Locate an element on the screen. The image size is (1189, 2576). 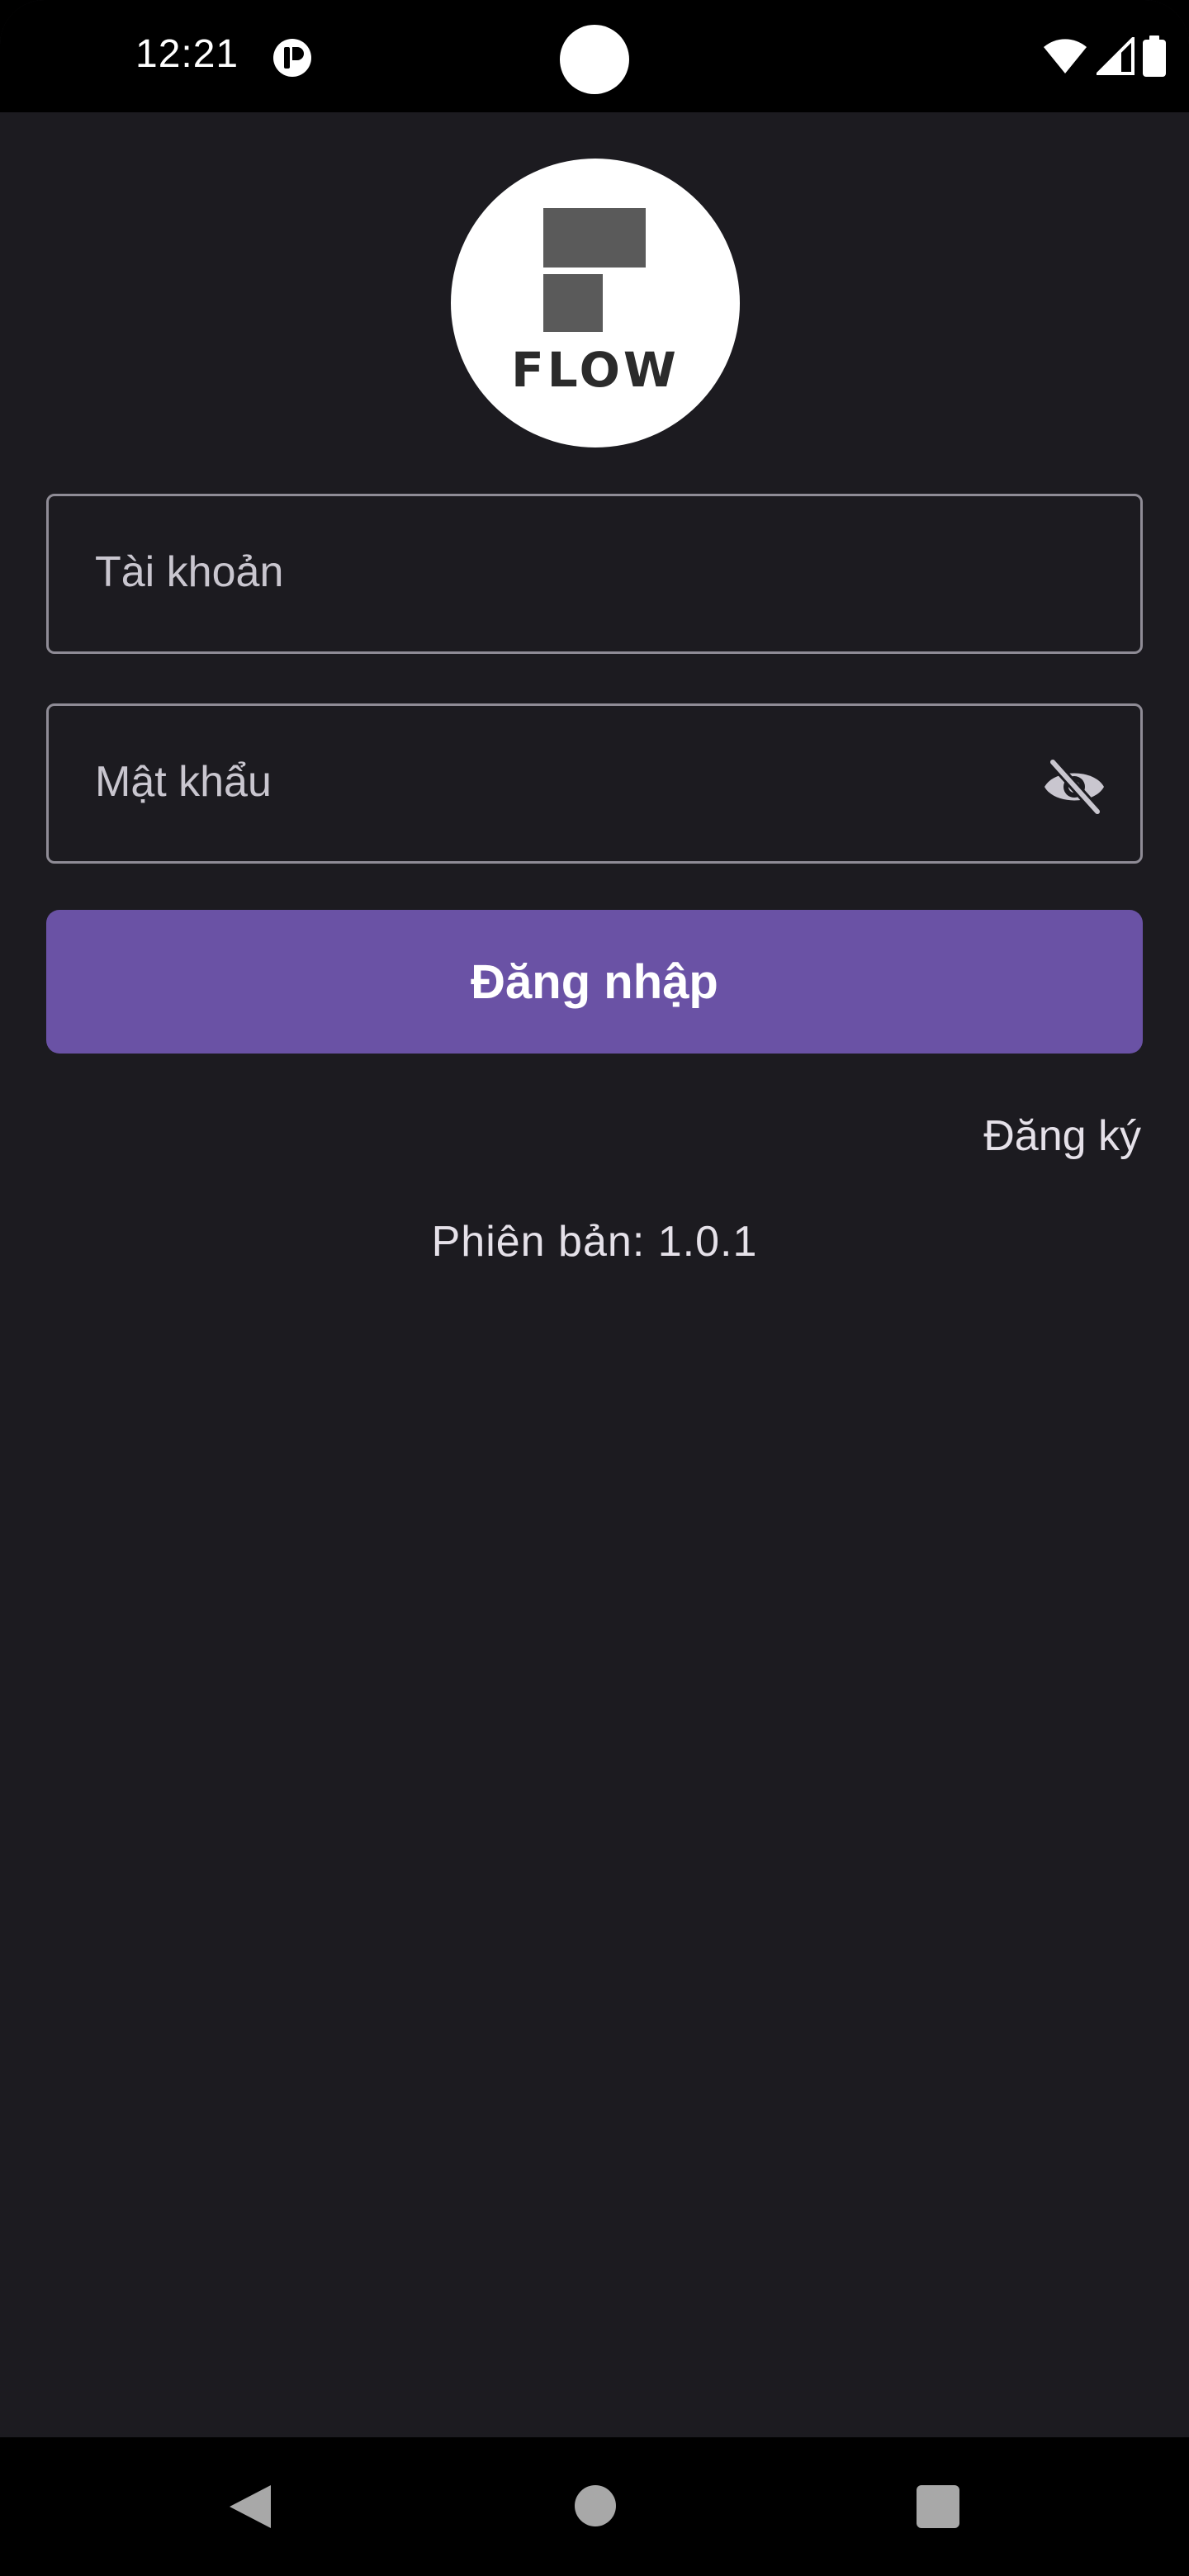
battery-icon is located at coordinates (1154, 56).